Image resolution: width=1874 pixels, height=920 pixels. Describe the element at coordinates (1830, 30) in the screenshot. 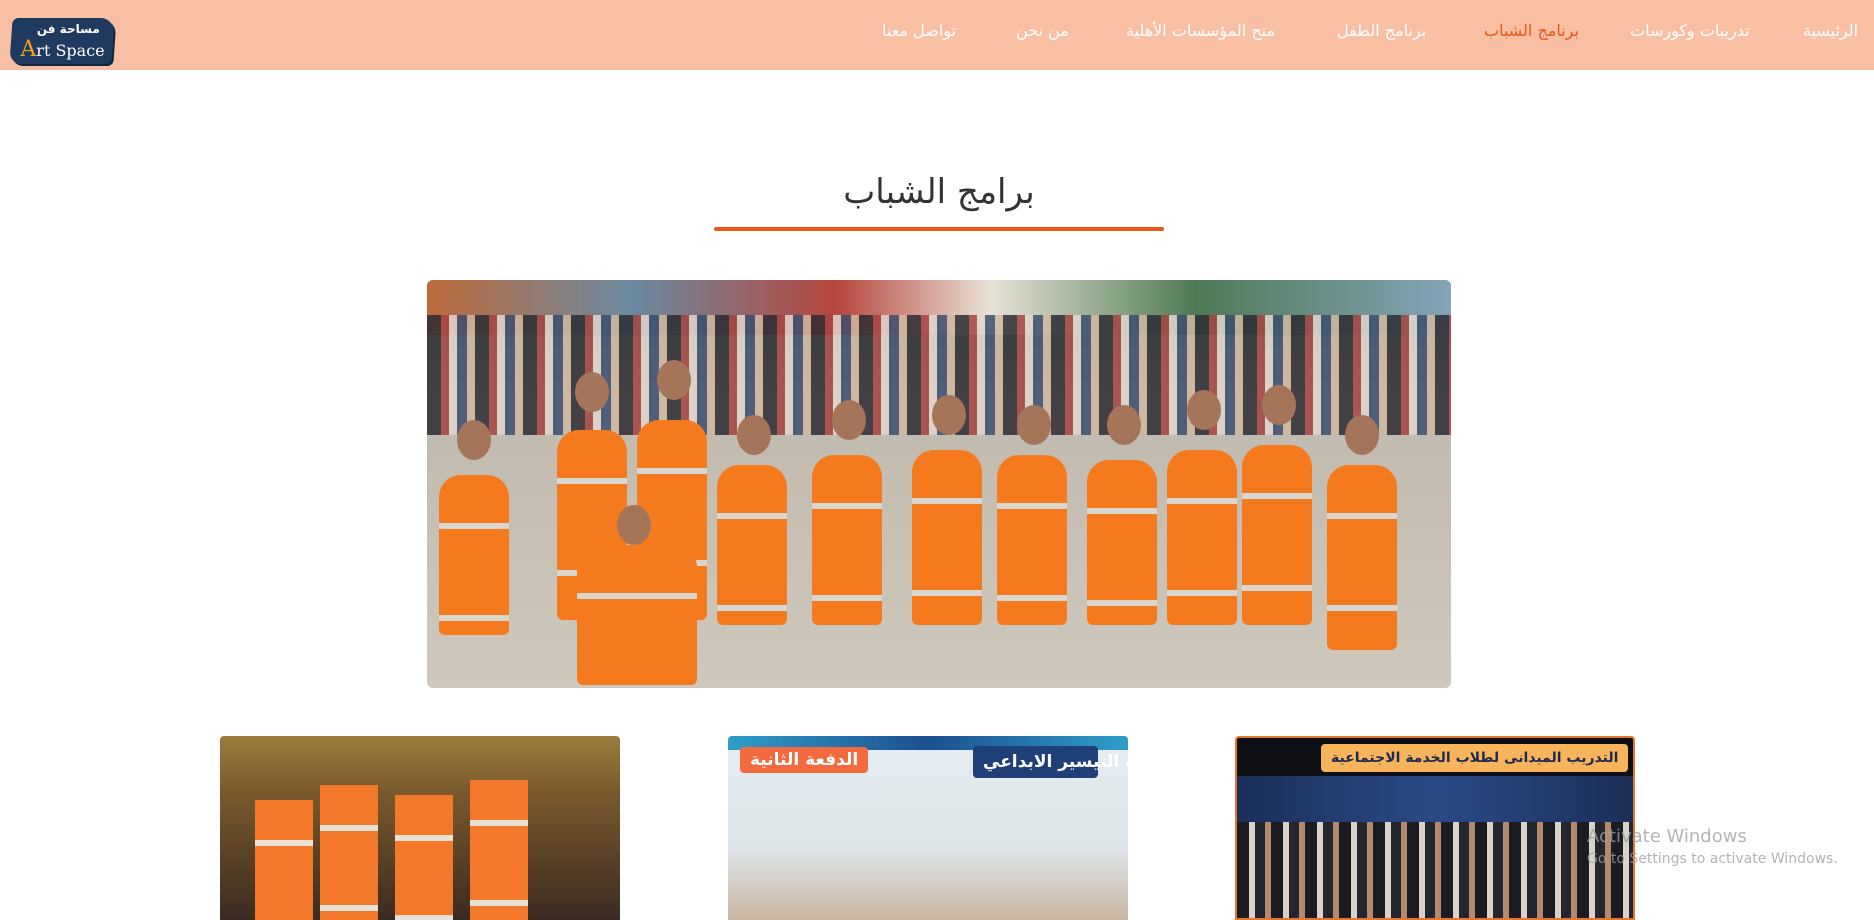

I see `nav-item-home: الرئيسية` at that location.